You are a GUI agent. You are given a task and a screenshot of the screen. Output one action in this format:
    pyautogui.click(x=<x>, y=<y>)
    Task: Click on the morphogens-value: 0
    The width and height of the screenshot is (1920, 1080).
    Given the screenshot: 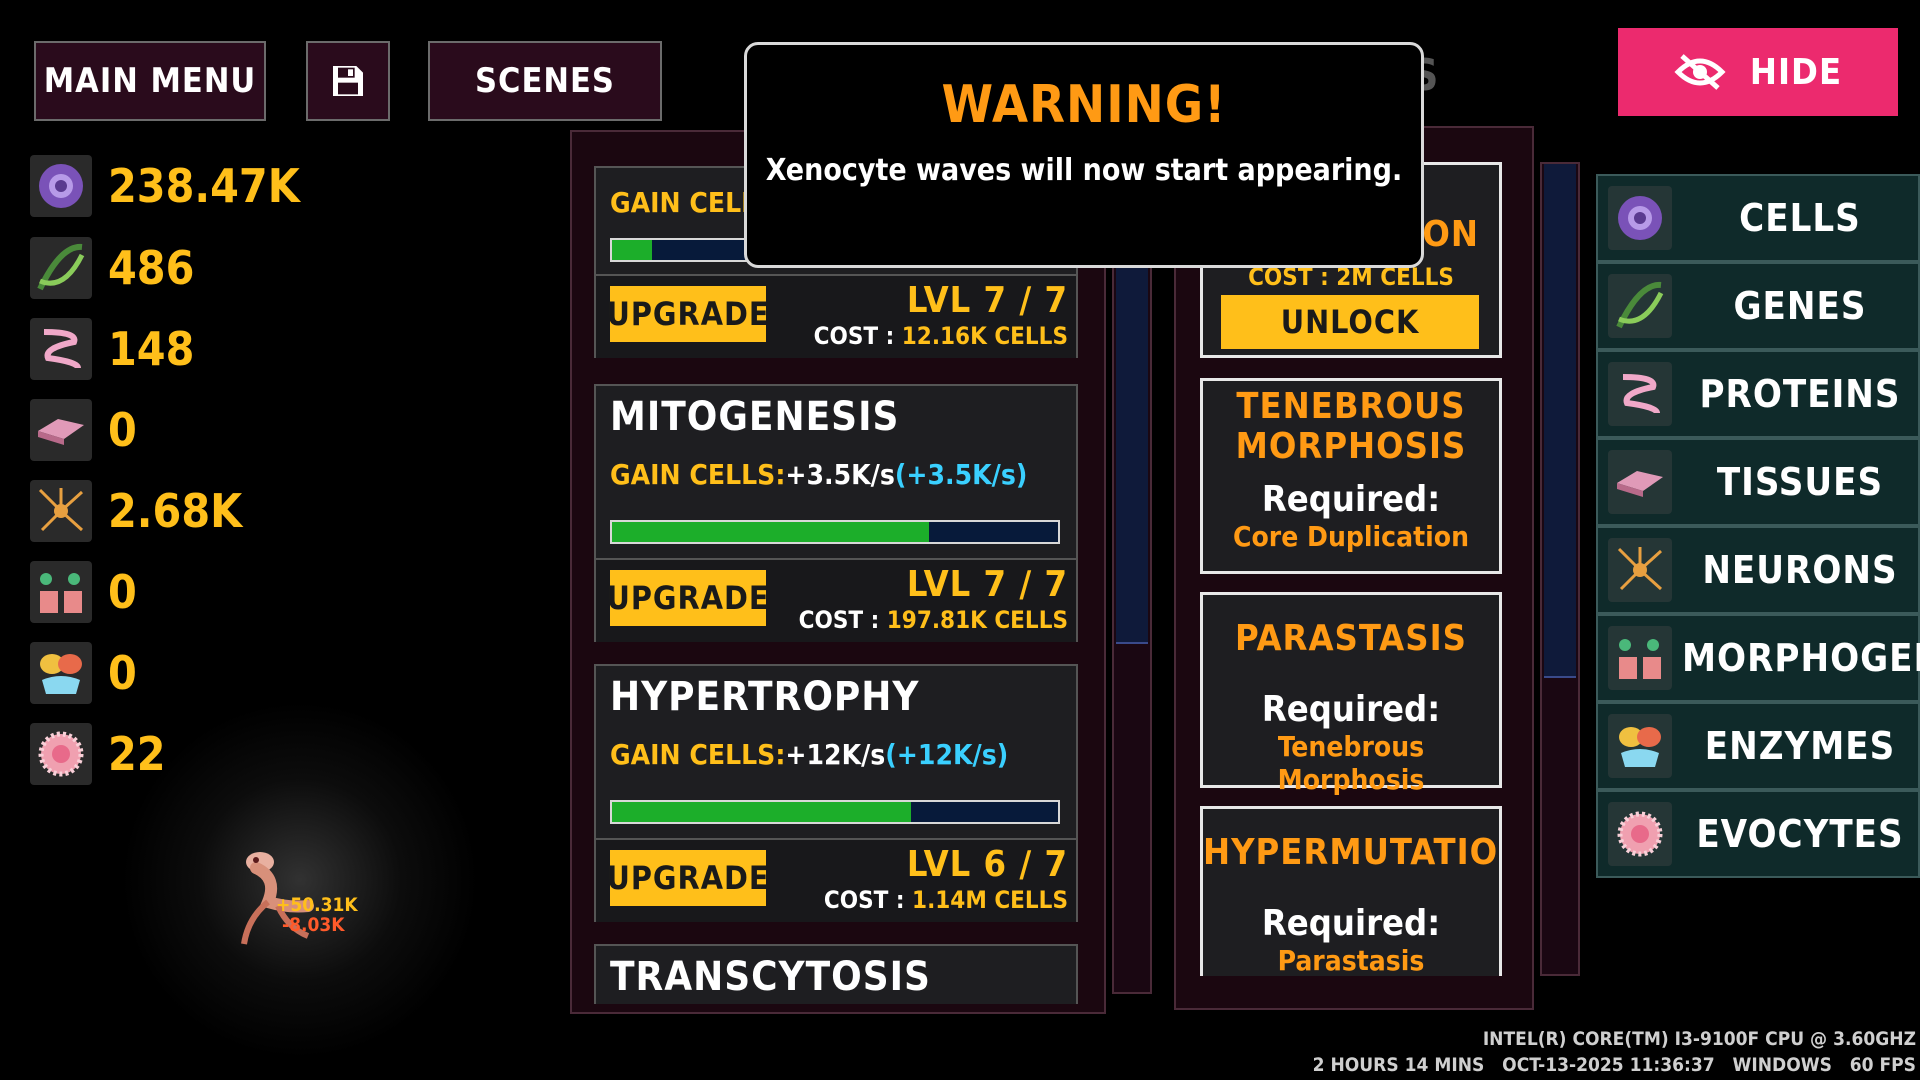 What is the action you would take?
    pyautogui.click(x=122, y=592)
    